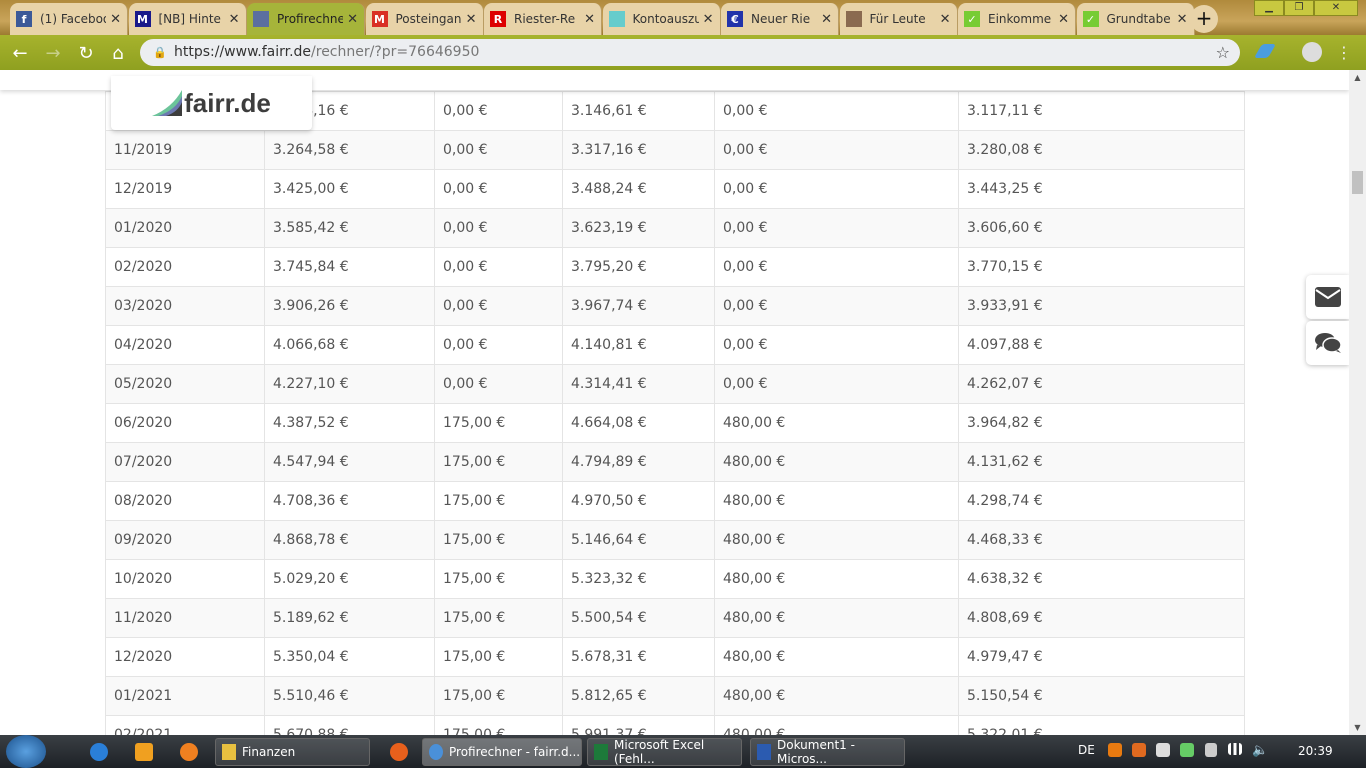 The image size is (1366, 768). I want to click on cell-month: 01/2020, so click(185, 228).